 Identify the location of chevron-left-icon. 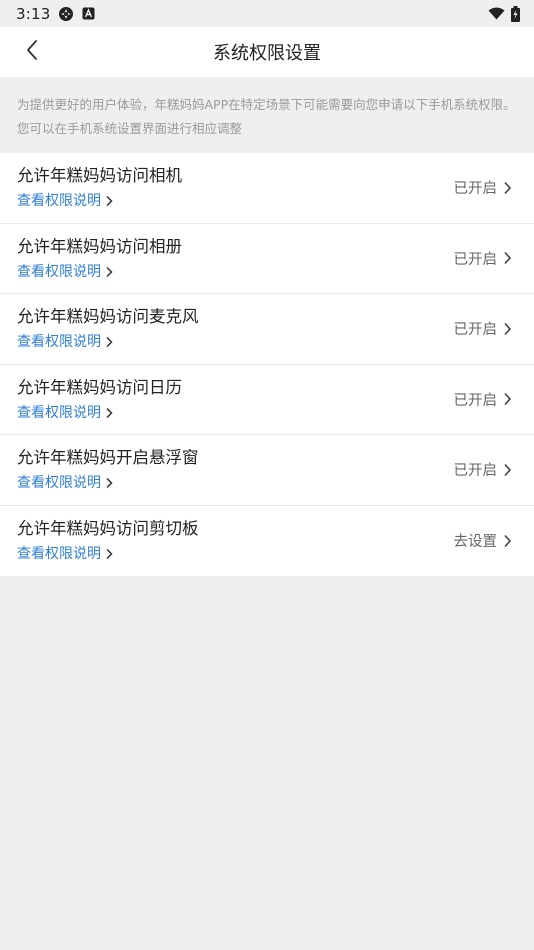
(32, 52).